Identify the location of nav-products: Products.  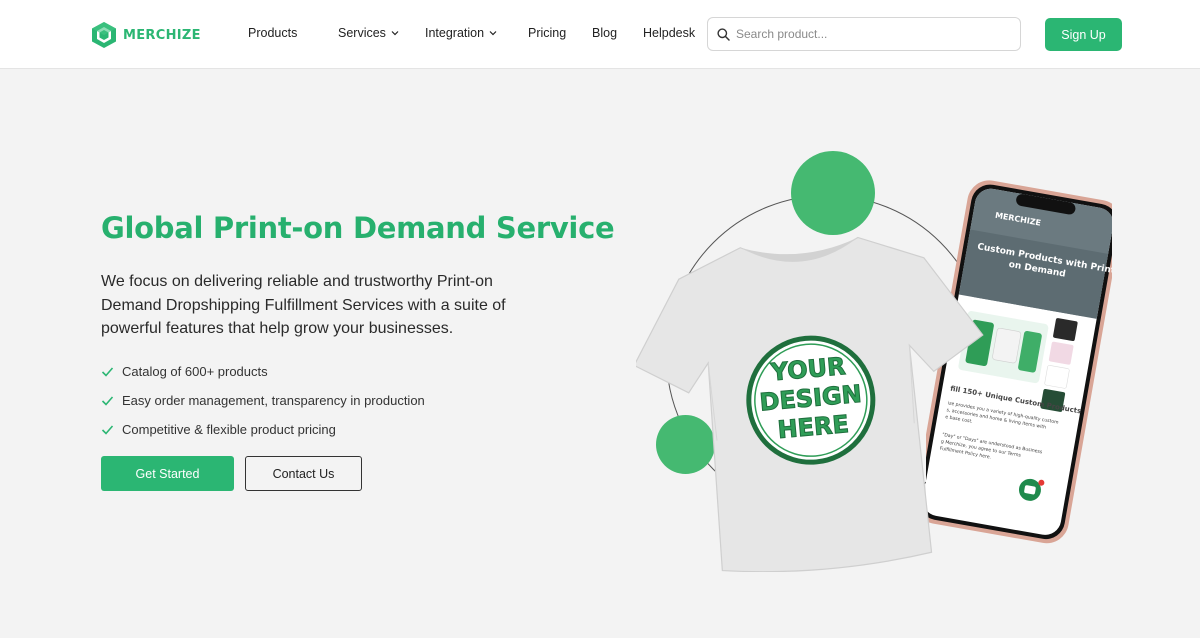
(272, 33).